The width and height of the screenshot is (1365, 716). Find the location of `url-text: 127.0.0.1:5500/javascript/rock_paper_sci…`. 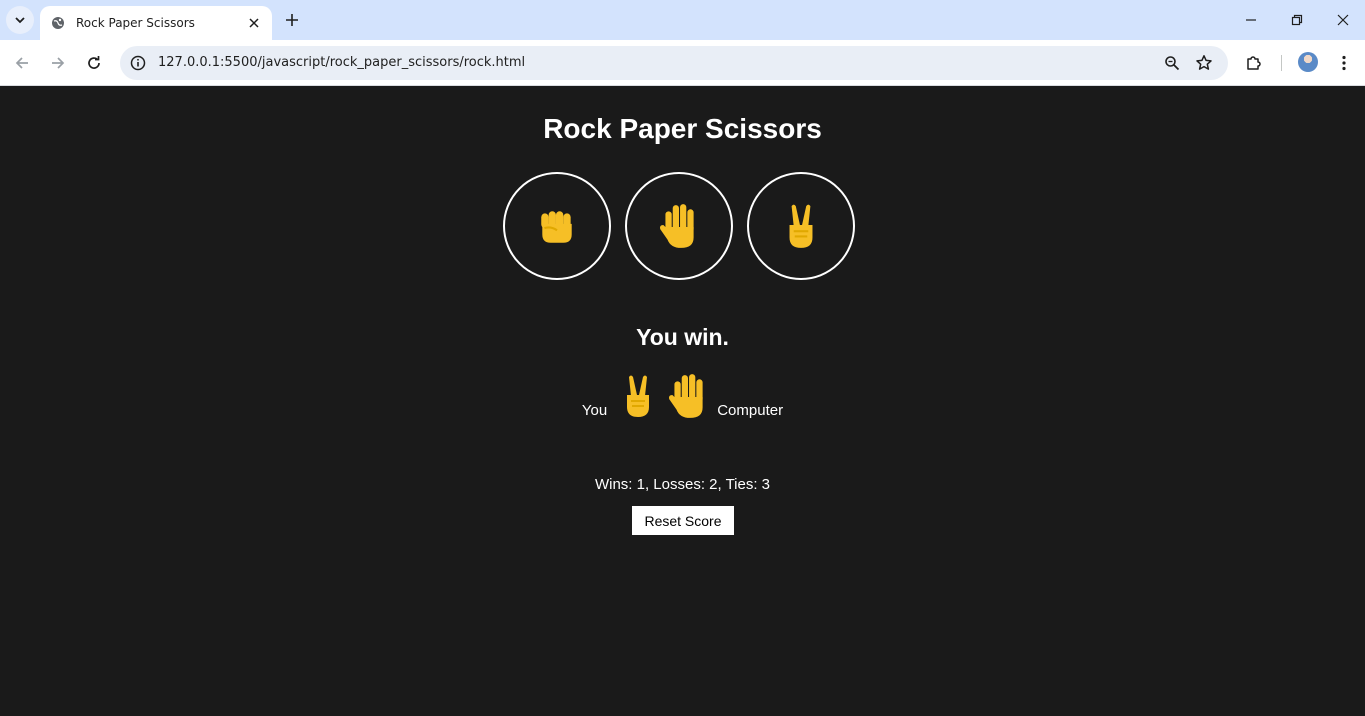

url-text: 127.0.0.1:5500/javascript/rock_paper_sci… is located at coordinates (342, 62).